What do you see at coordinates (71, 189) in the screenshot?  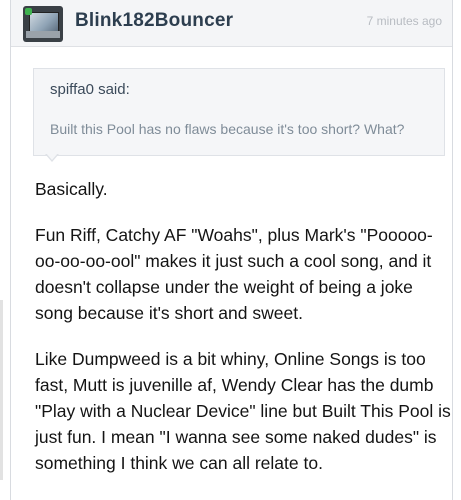 I see `post-paragraph: Basically.` at bounding box center [71, 189].